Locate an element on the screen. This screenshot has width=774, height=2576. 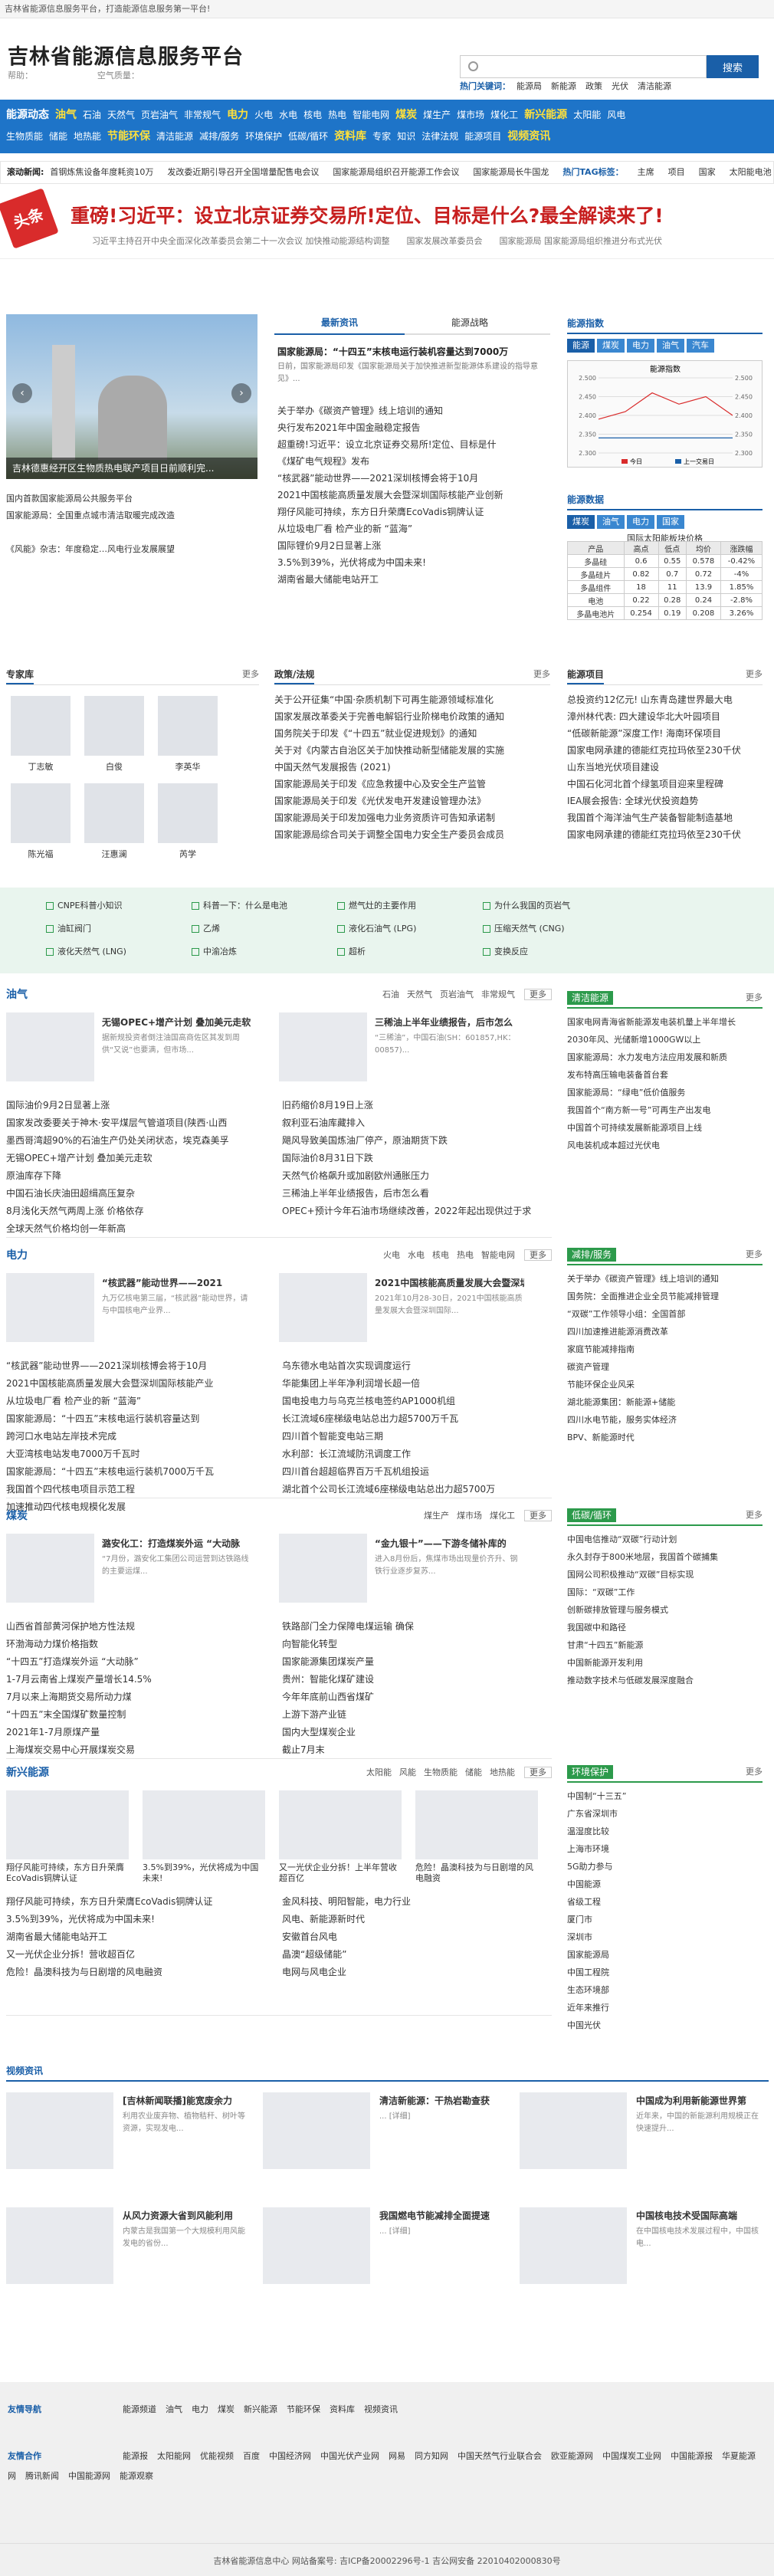
list-item: 国家能源局：“十四五”末核电运行装机容量达到 is located at coordinates (136, 1419).